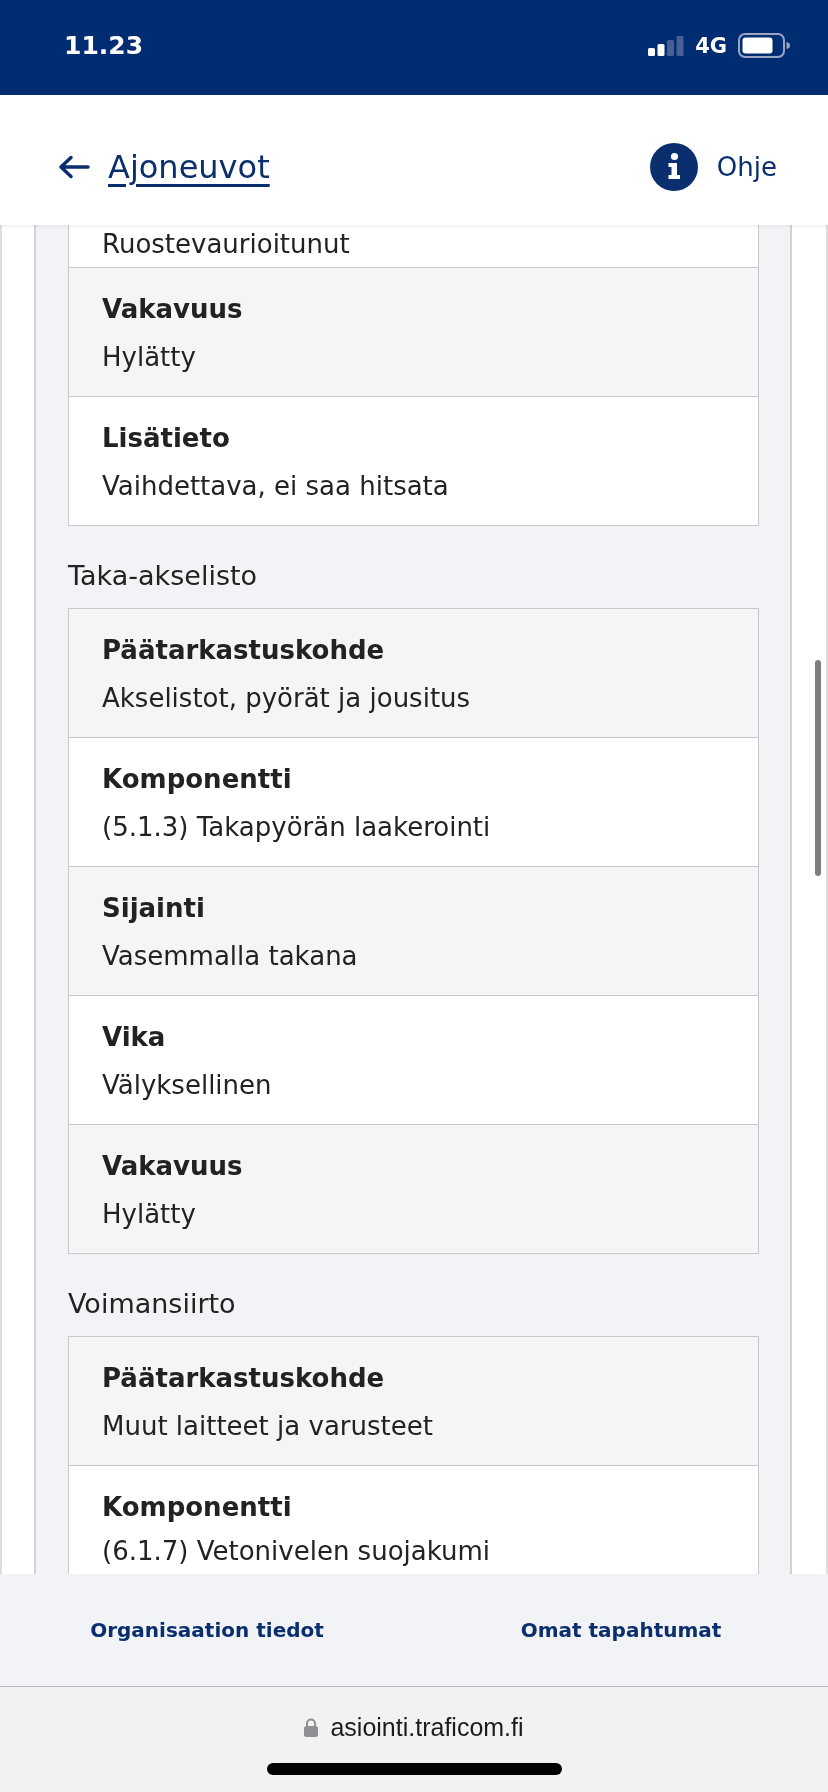  What do you see at coordinates (164, 167) in the screenshot?
I see `back-link: Ajoneuvot` at bounding box center [164, 167].